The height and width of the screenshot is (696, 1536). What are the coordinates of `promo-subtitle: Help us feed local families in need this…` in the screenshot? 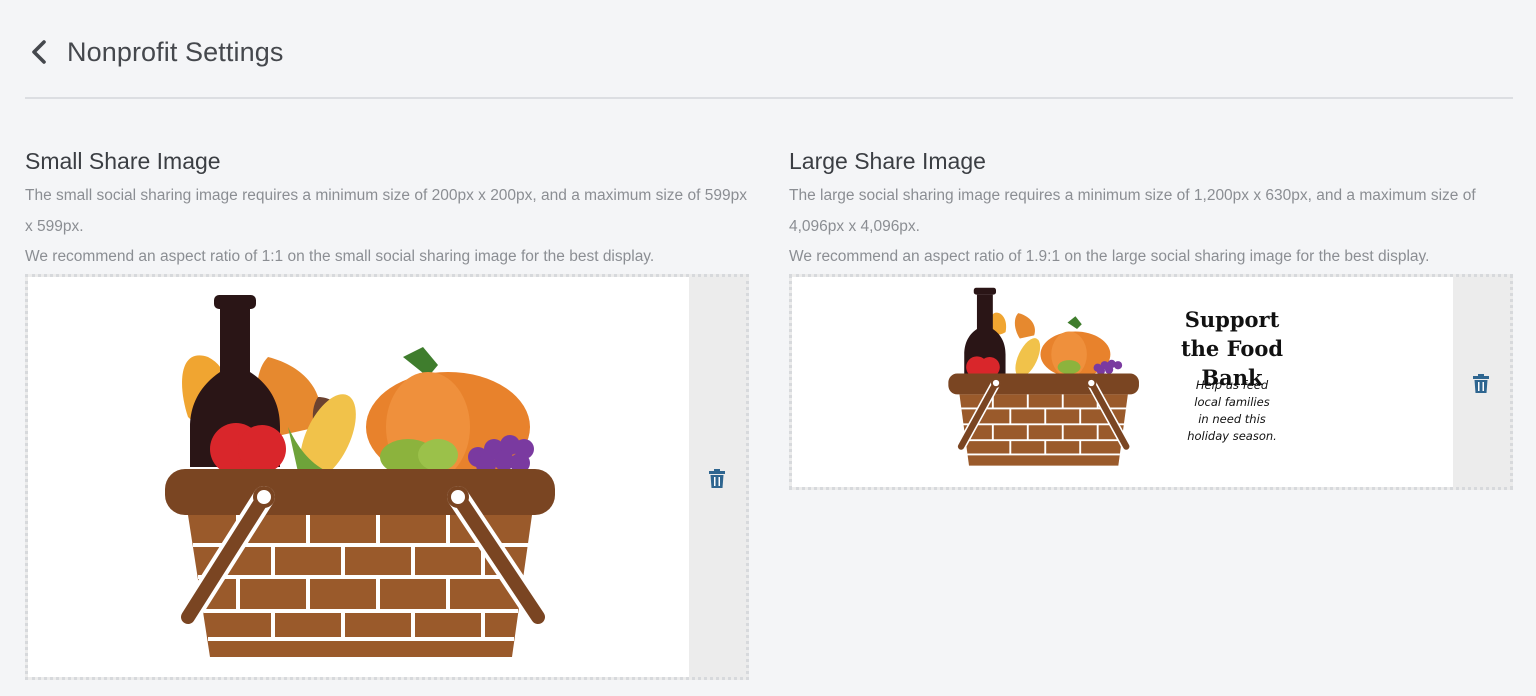 It's located at (1232, 411).